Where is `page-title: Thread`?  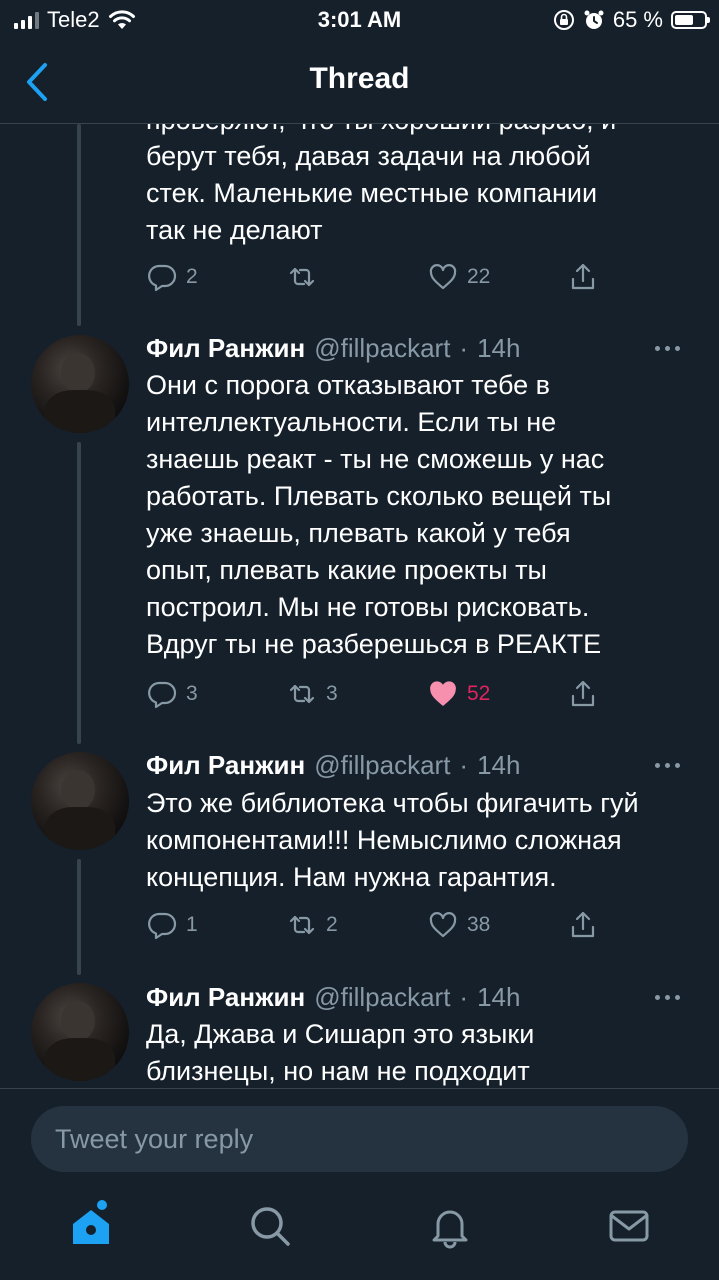
page-title: Thread is located at coordinates (359, 78).